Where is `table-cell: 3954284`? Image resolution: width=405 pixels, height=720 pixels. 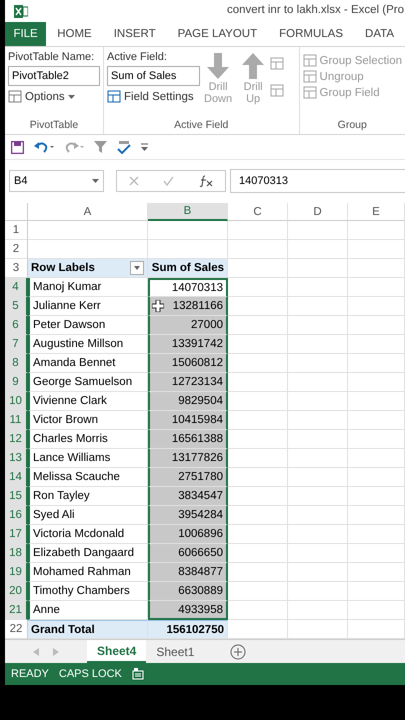 table-cell: 3954284 is located at coordinates (188, 515).